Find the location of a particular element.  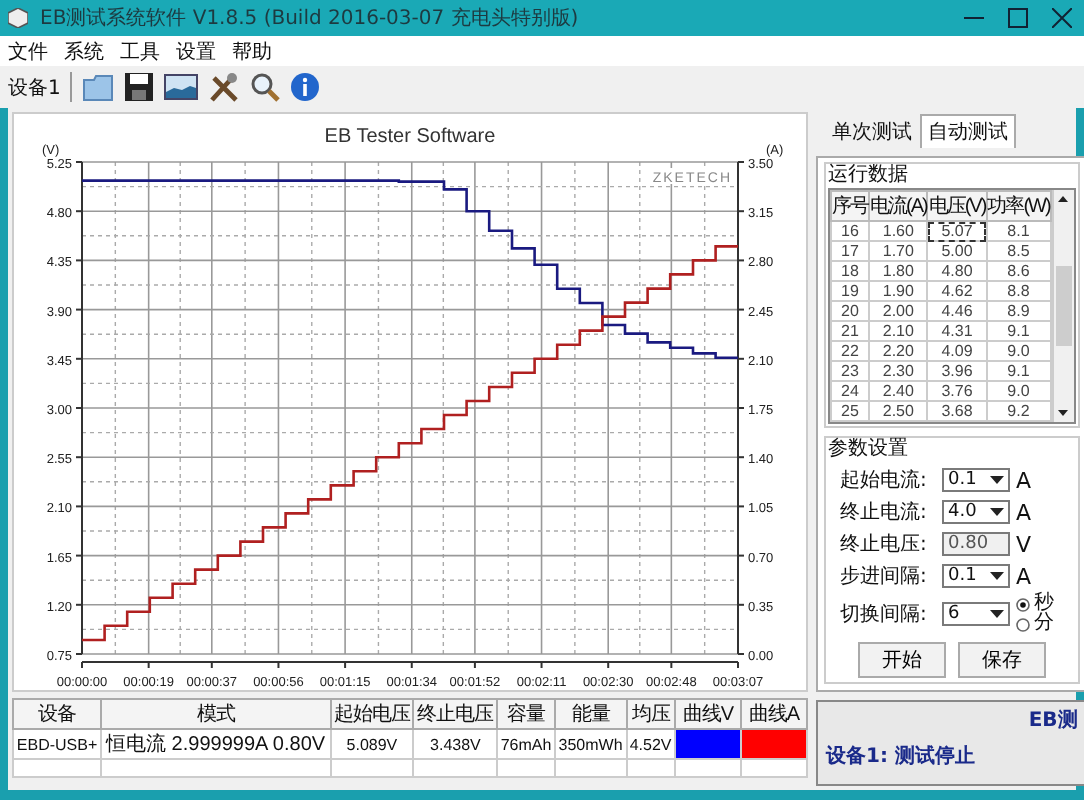

table-cell: 2.30 is located at coordinates (898, 371).